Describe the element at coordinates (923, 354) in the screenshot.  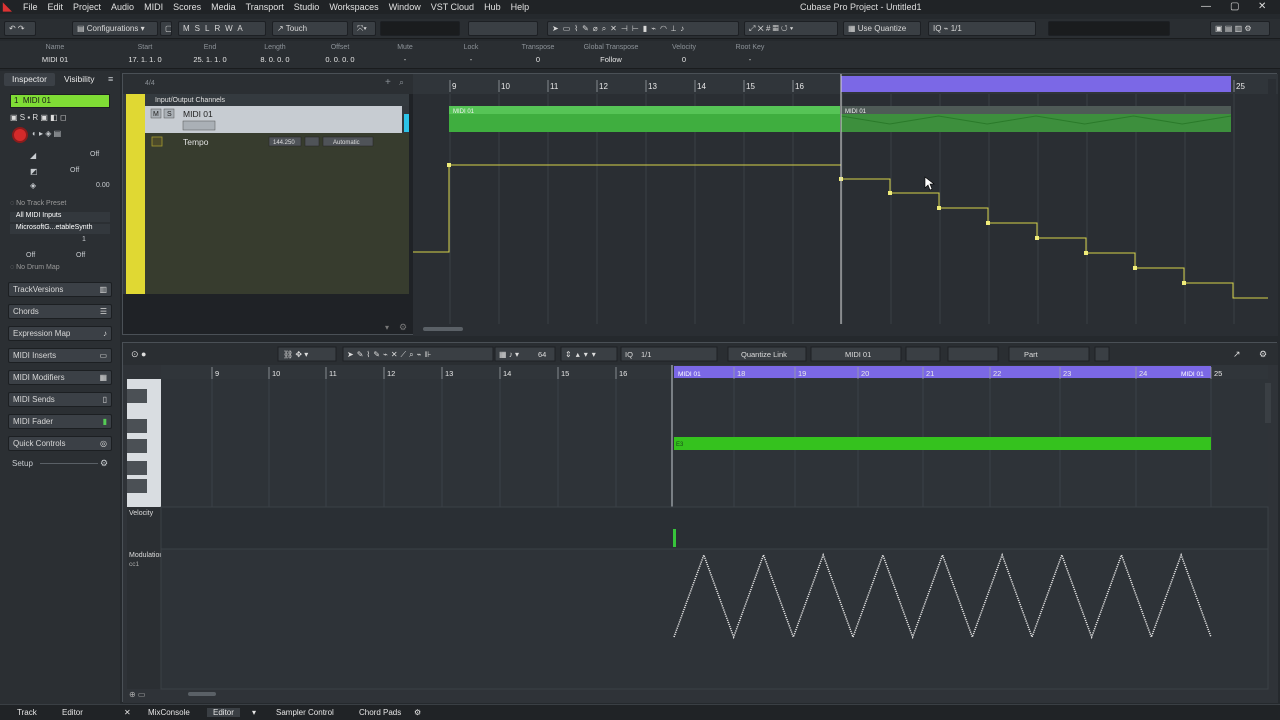
I see `editor-view-icons` at that location.